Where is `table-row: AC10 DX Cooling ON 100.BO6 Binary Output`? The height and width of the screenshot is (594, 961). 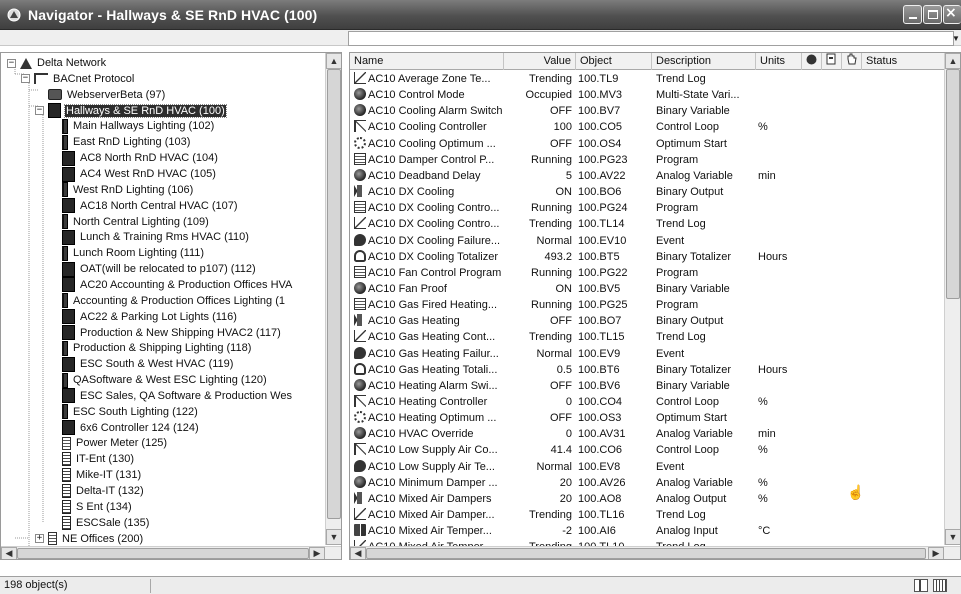
table-row: AC10 DX Cooling ON 100.BO6 Binary Output is located at coordinates (650, 192).